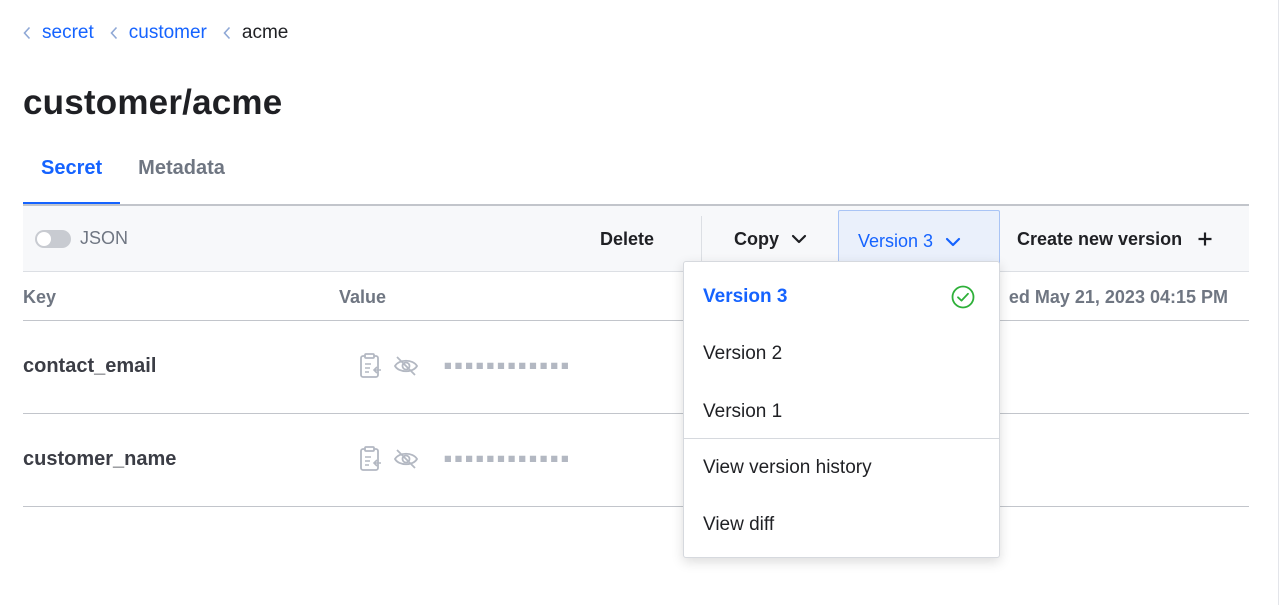 The height and width of the screenshot is (605, 1281). Describe the element at coordinates (701, 240) in the screenshot. I see `toolbar-divider` at that location.